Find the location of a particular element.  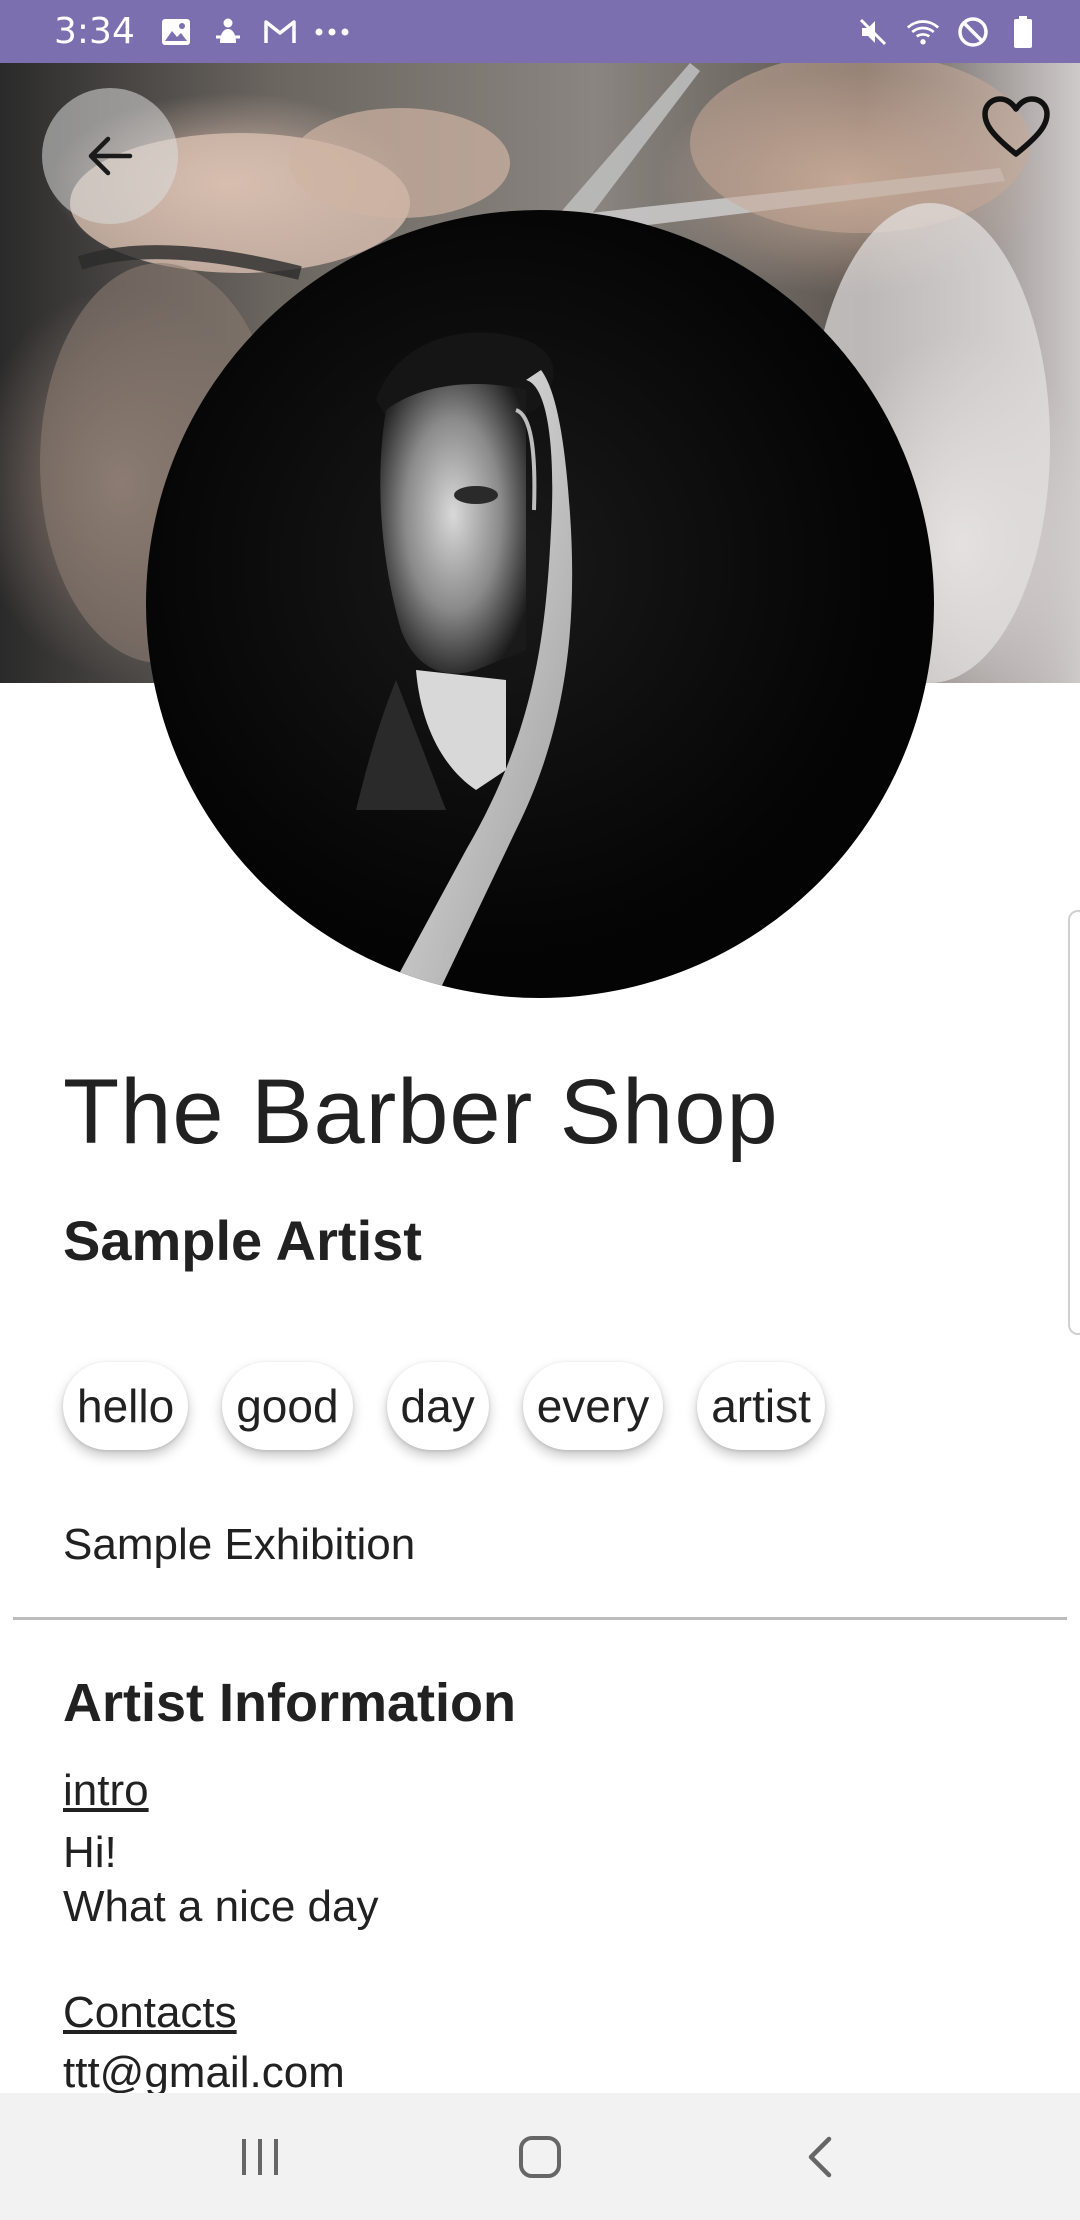

status-time: 3:34 is located at coordinates (94, 31).